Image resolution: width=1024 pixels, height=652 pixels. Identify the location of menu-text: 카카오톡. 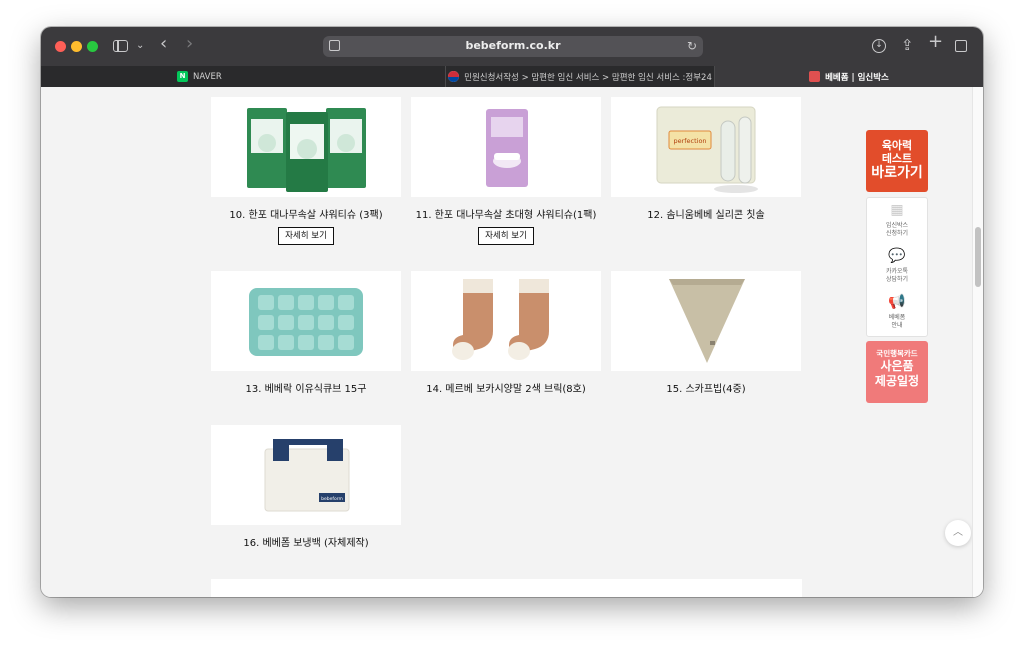
(897, 271).